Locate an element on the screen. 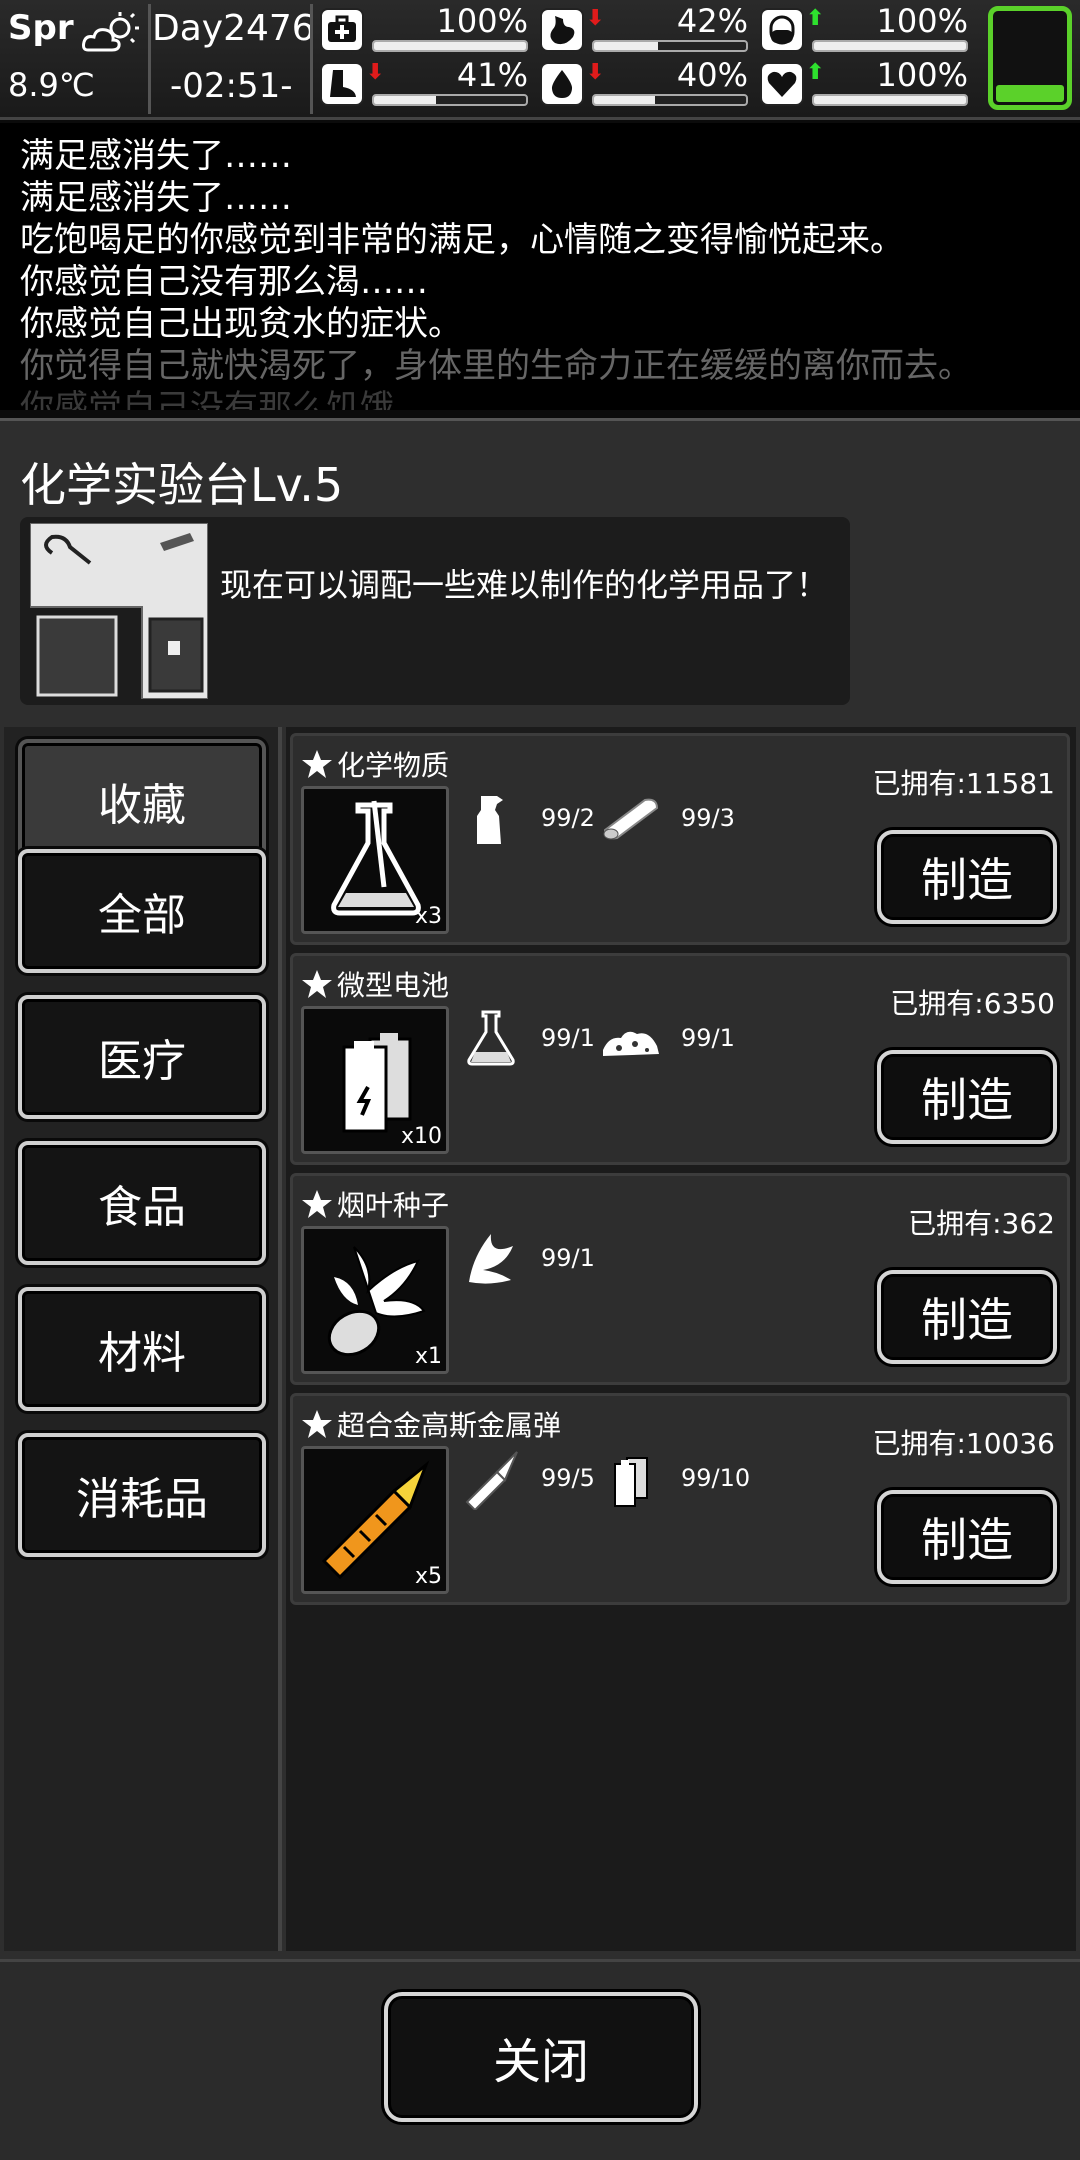  spray-bottle-icon is located at coordinates (490, 820).